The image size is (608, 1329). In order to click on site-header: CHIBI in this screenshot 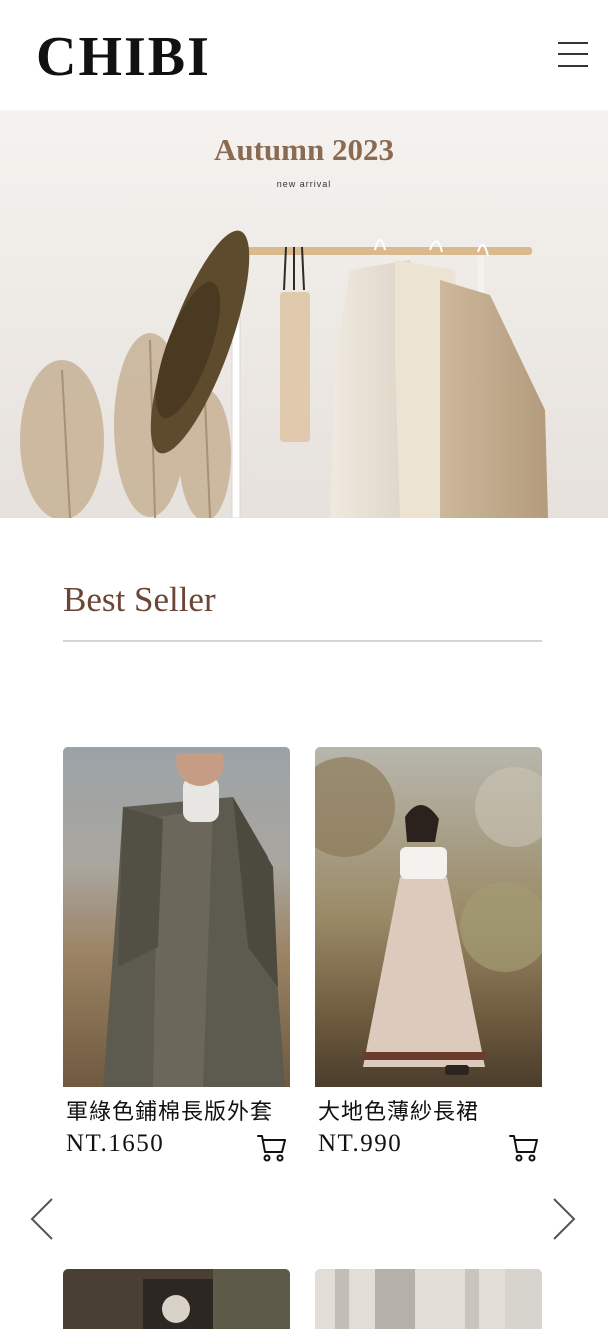, I will do `click(304, 55)`.